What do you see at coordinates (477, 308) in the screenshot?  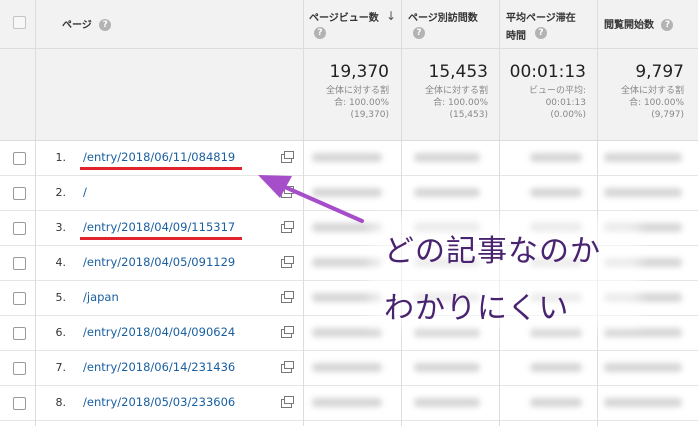 I see `annotation-text-line2: わかりにくい` at bounding box center [477, 308].